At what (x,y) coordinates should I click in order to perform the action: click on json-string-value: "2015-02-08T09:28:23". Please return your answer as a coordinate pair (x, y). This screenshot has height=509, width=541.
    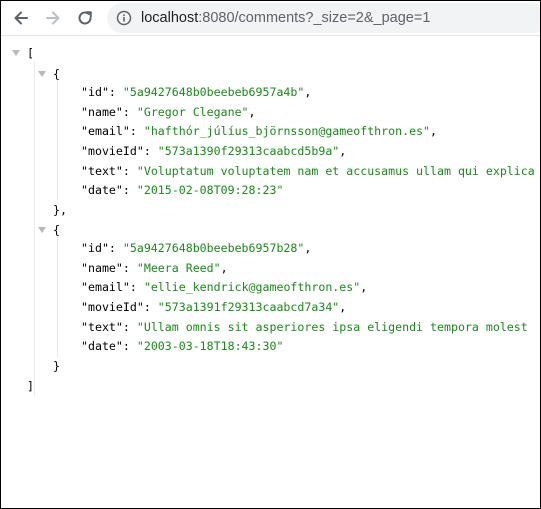
    Looking at the image, I should click on (210, 190).